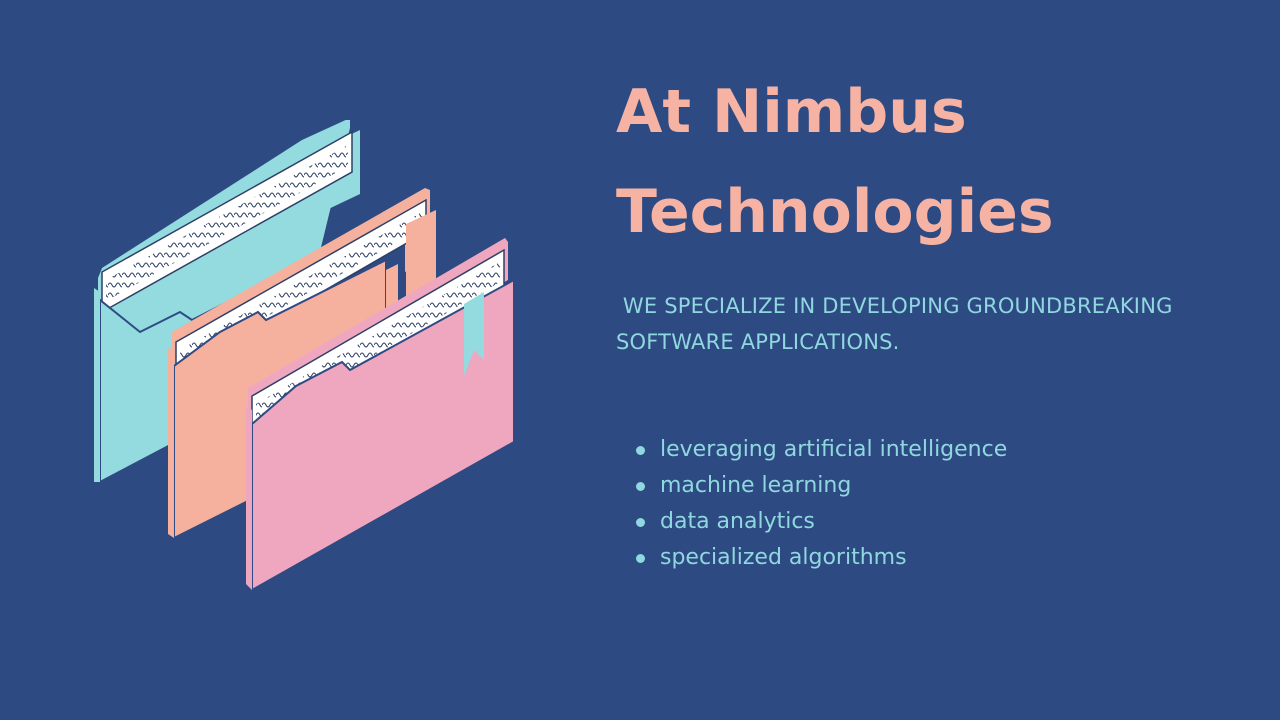  I want to click on list-item: machine learning, so click(821, 486).